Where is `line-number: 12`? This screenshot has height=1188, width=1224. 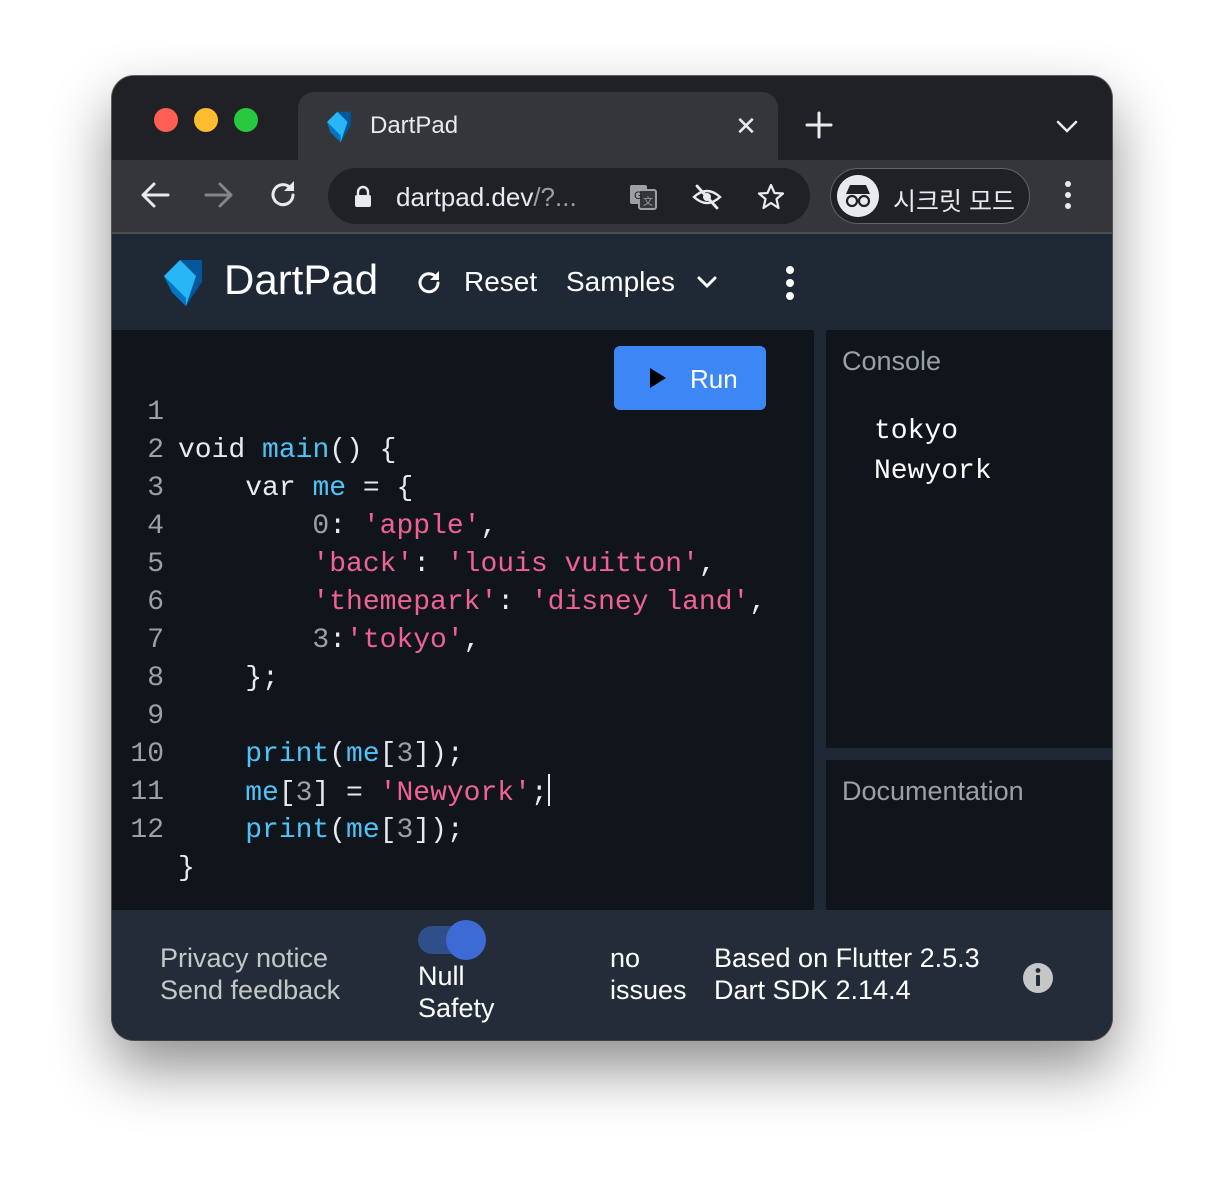 line-number: 12 is located at coordinates (147, 830).